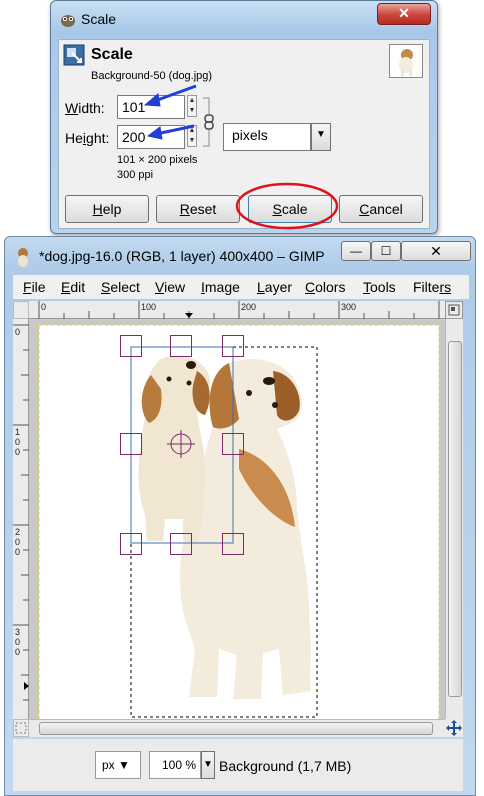  Describe the element at coordinates (181, 544) in the screenshot. I see `scale-handle-bottom` at that location.